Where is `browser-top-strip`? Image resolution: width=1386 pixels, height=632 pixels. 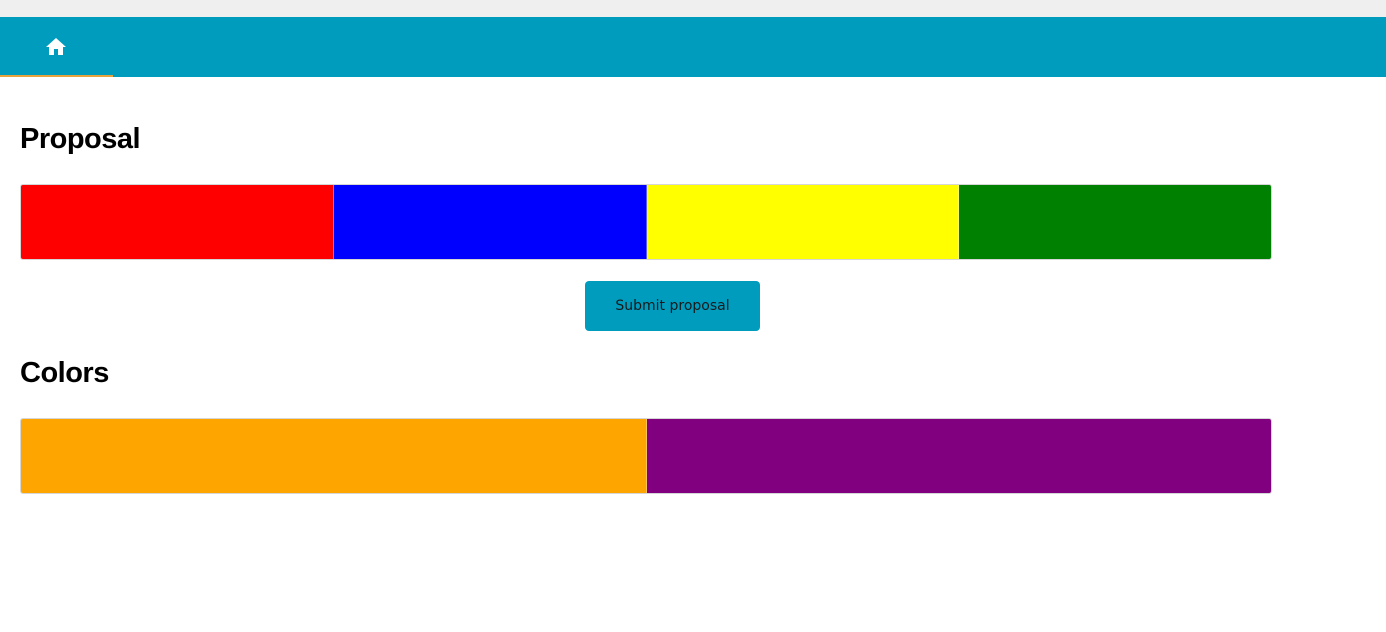
browser-top-strip is located at coordinates (693, 8).